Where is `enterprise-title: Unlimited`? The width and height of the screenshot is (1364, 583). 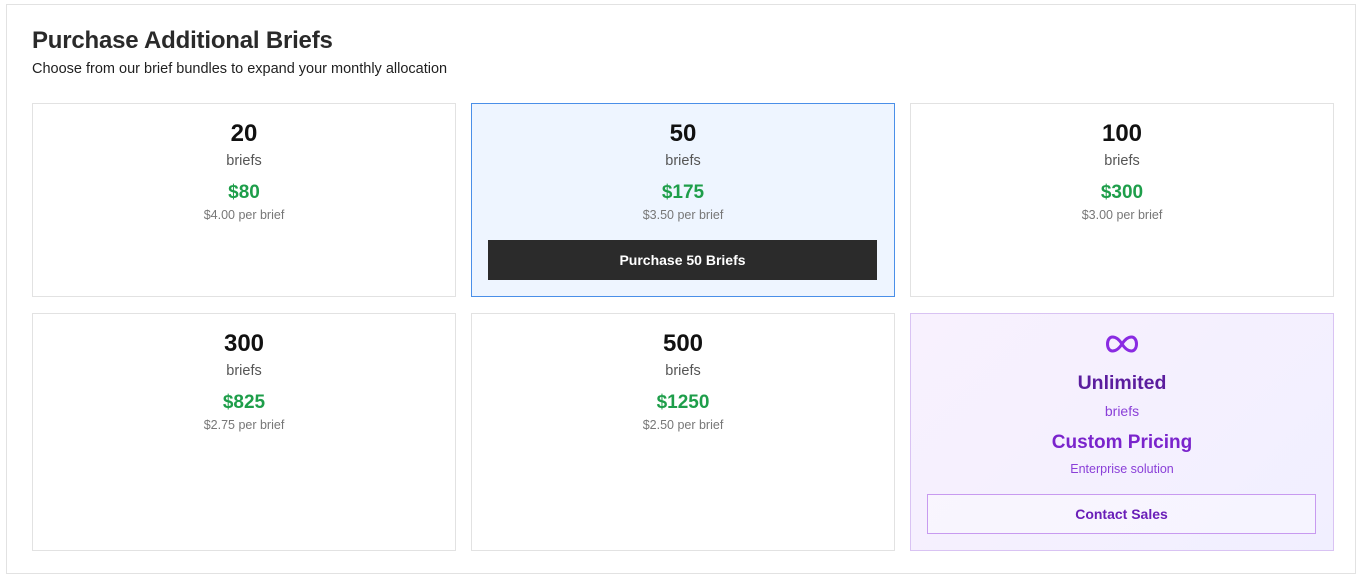 enterprise-title: Unlimited is located at coordinates (1122, 383).